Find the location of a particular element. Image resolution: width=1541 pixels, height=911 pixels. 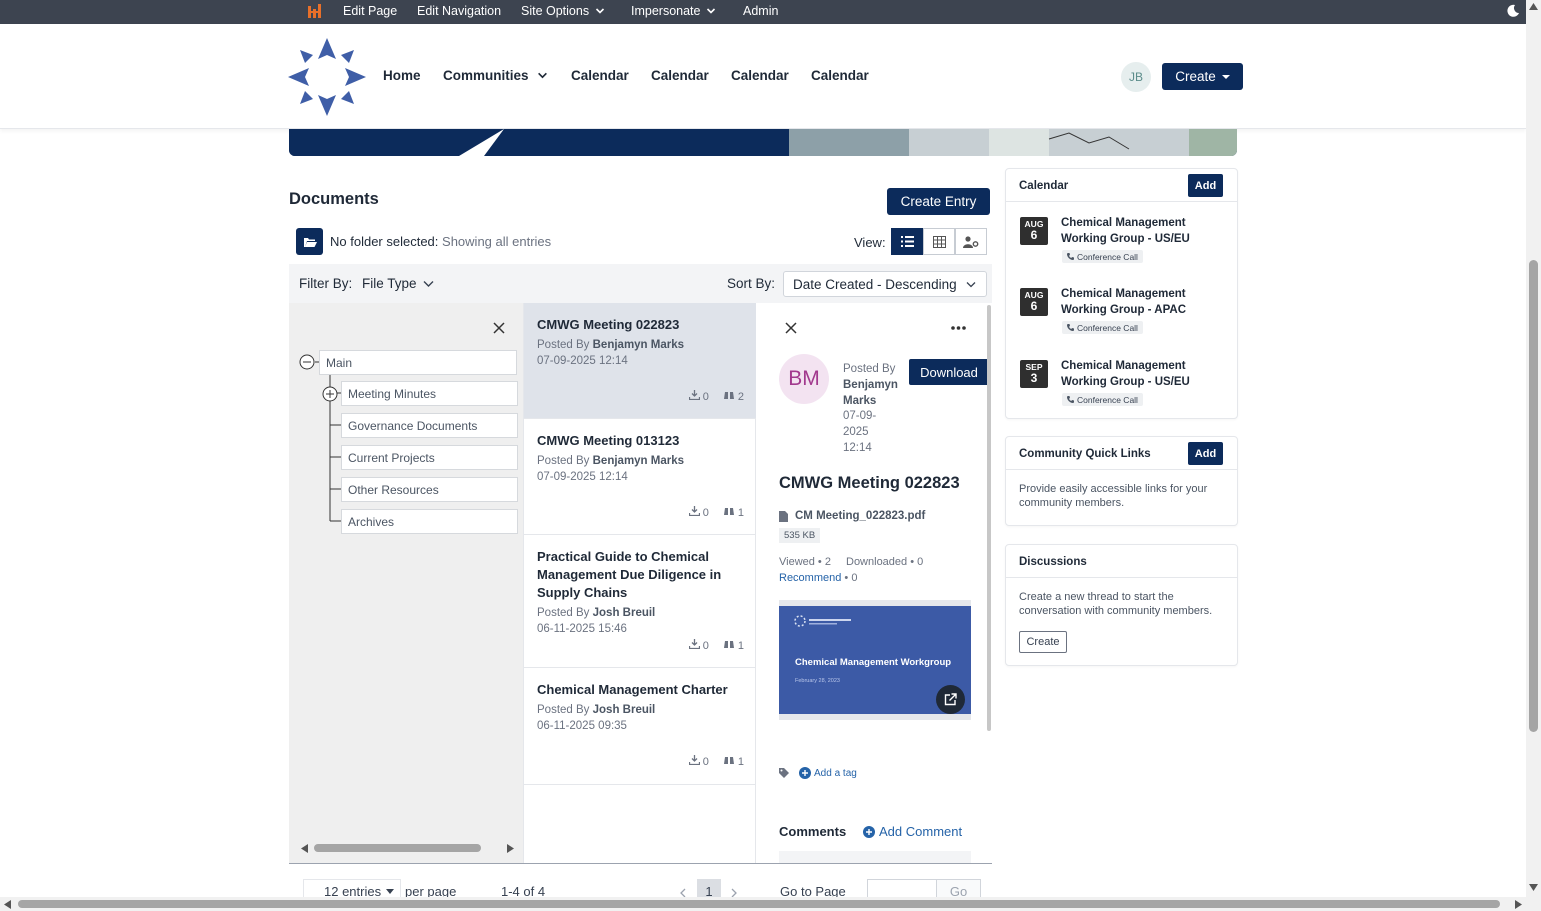

add-tag-link: Add a tag is located at coordinates (828, 773).